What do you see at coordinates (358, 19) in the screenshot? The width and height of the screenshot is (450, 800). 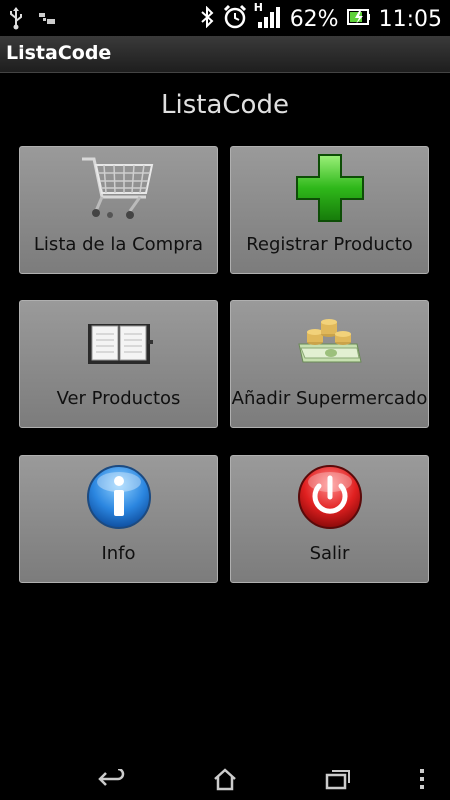 I see `battery-icon` at bounding box center [358, 19].